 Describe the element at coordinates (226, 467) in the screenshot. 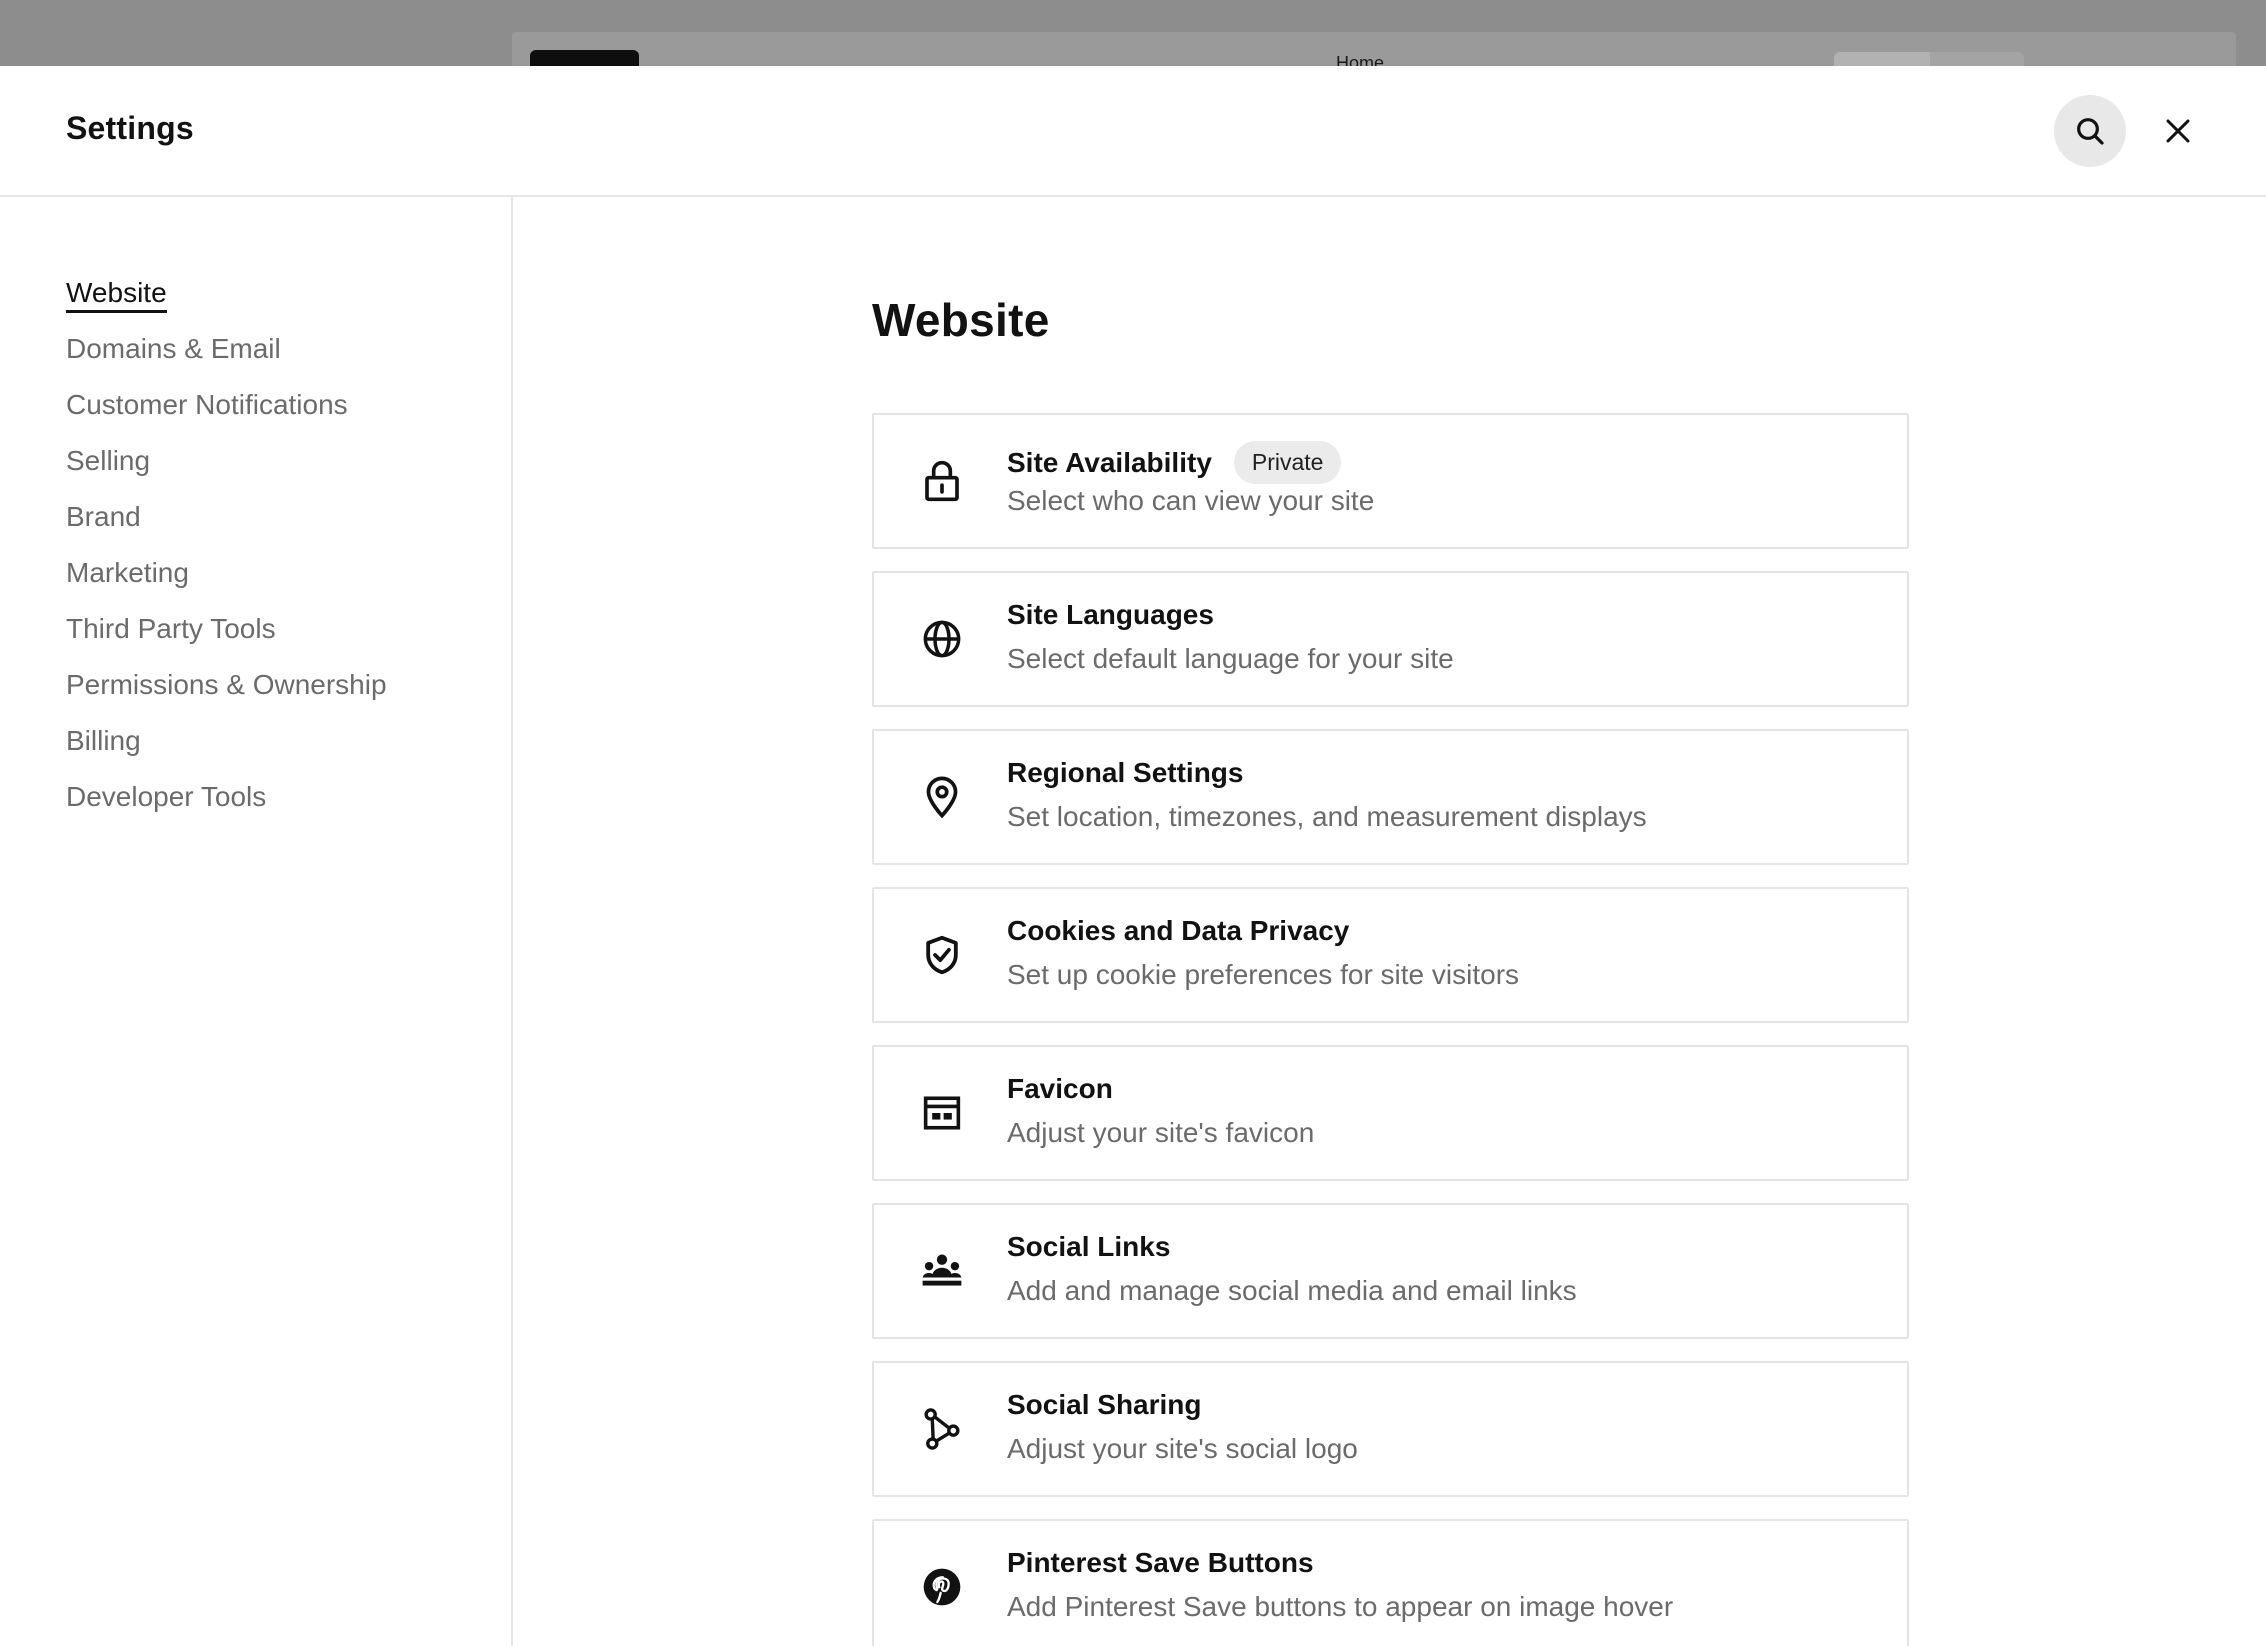

I see `sidebar-item-selling: Selling` at that location.